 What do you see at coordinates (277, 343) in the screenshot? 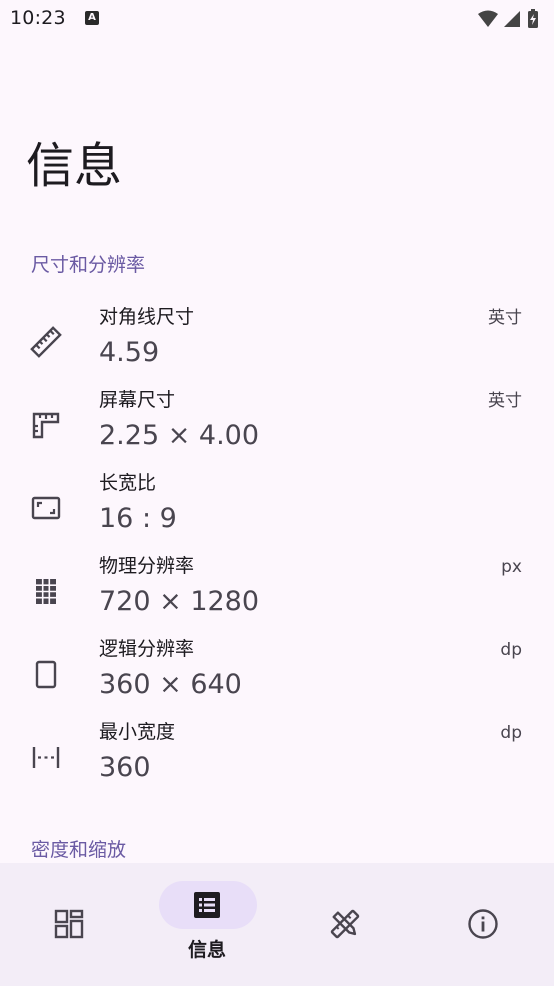
I see `info-row-diagonal: 对角线尺寸 4.59 英寸` at bounding box center [277, 343].